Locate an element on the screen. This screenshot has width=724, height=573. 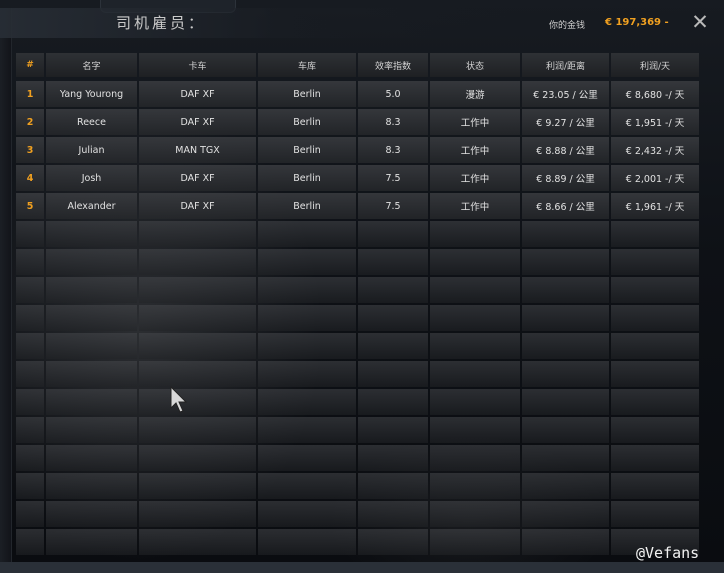
header-col-profit-distance: 利润/距离 is located at coordinates (565, 65).